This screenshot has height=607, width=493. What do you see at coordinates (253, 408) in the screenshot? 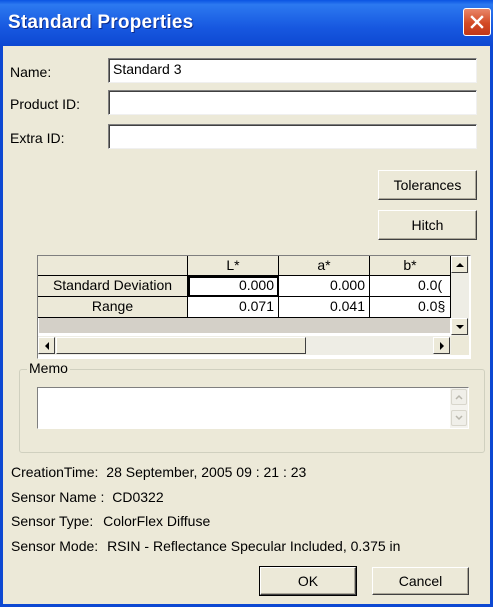
I see `memo-textarea` at bounding box center [253, 408].